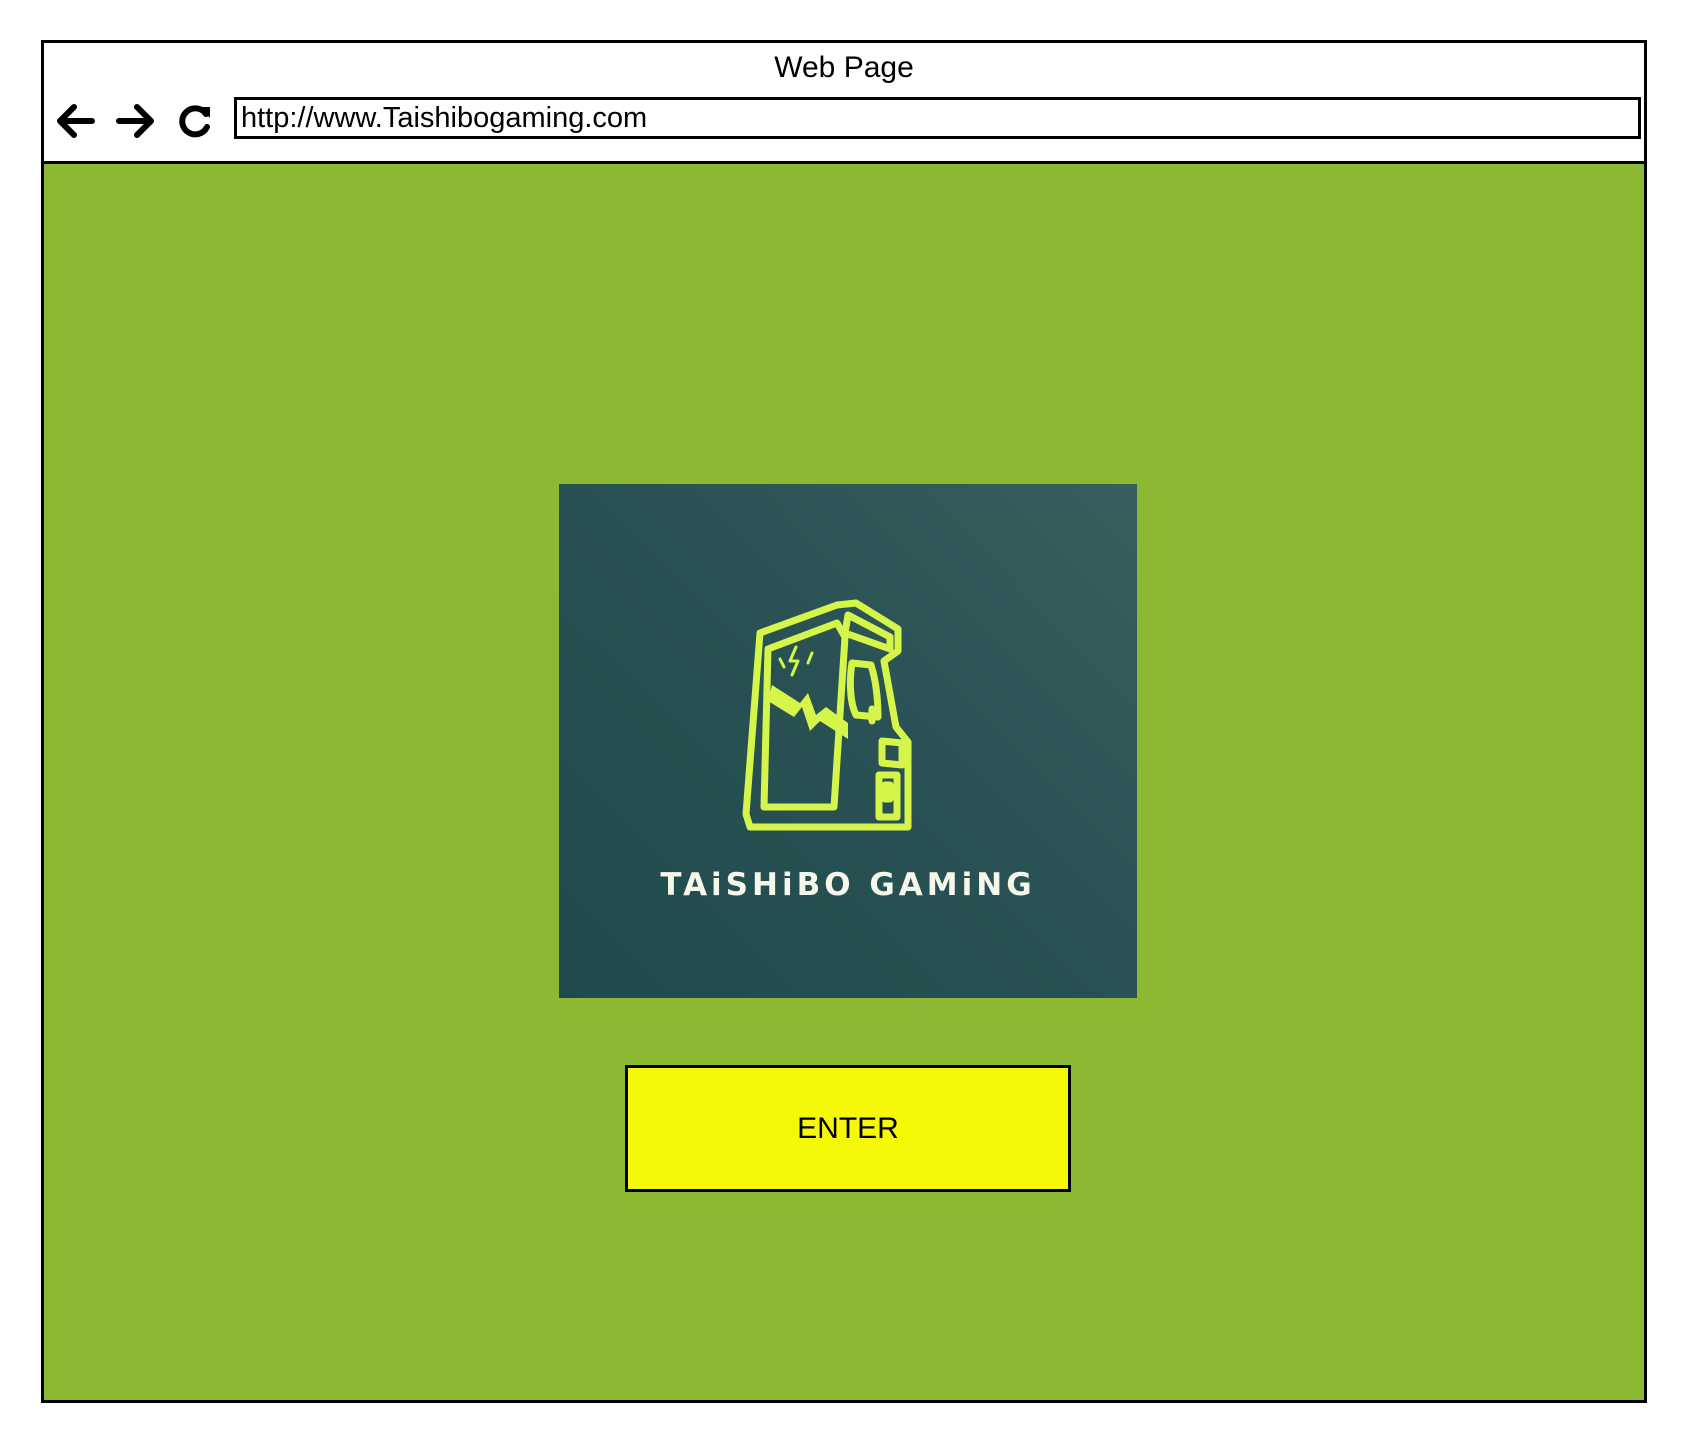 This screenshot has width=1682, height=1441. I want to click on arcade-cabinet-icon, so click(827, 715).